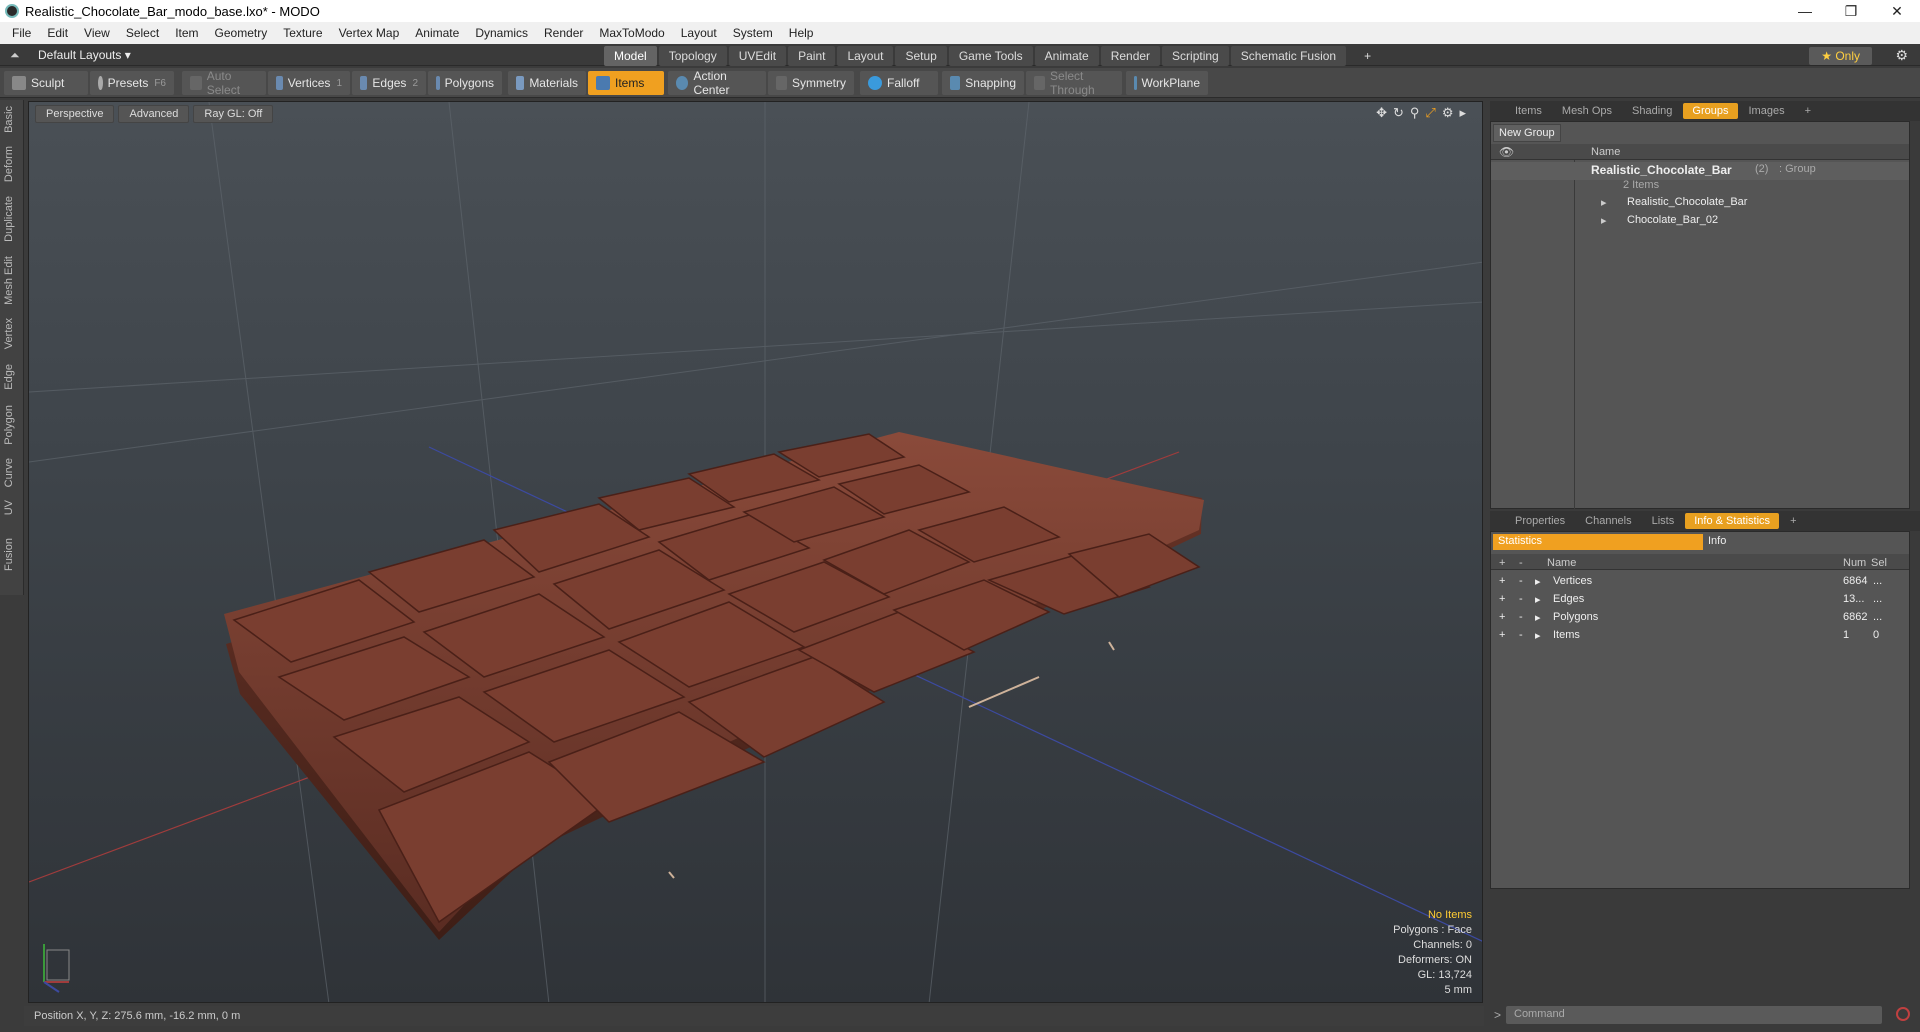  Describe the element at coordinates (46, 83) in the screenshot. I see `sculpt-button: Sculpt` at that location.